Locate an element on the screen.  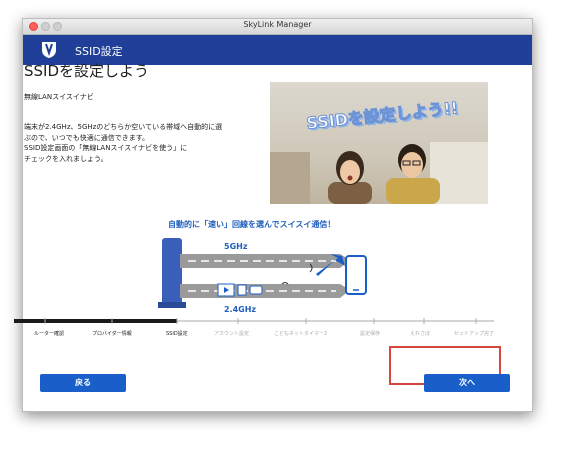
step-save-settings: 設定保存 is located at coordinates (370, 334).